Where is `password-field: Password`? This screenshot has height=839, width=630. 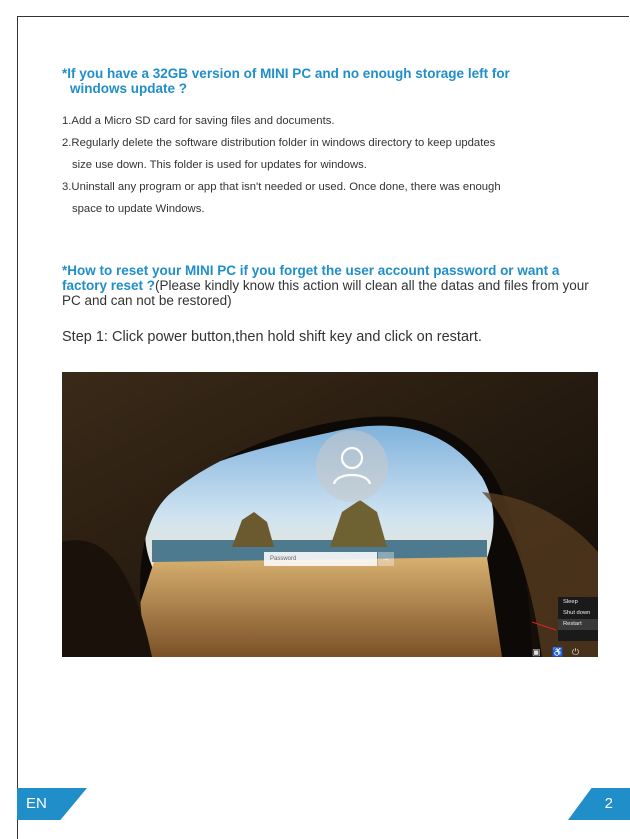
password-field: Password is located at coordinates (320, 559).